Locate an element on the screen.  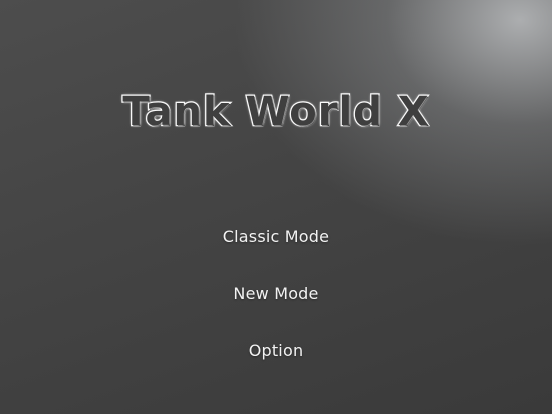
game-title: Tank World X is located at coordinates (275, 112).